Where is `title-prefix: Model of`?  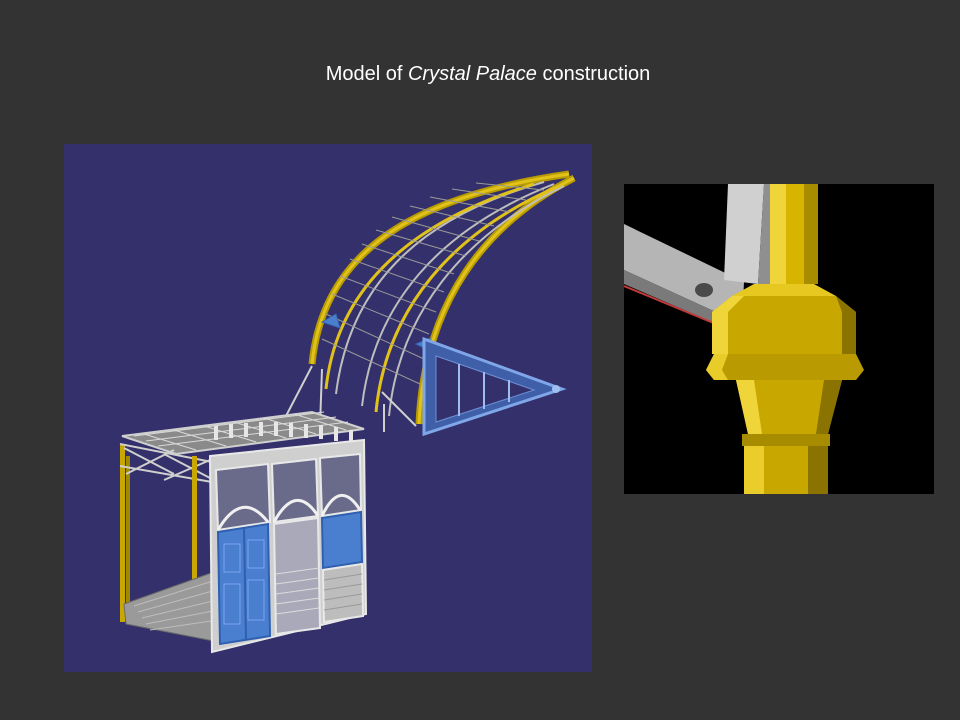 title-prefix: Model of is located at coordinates (366, 74).